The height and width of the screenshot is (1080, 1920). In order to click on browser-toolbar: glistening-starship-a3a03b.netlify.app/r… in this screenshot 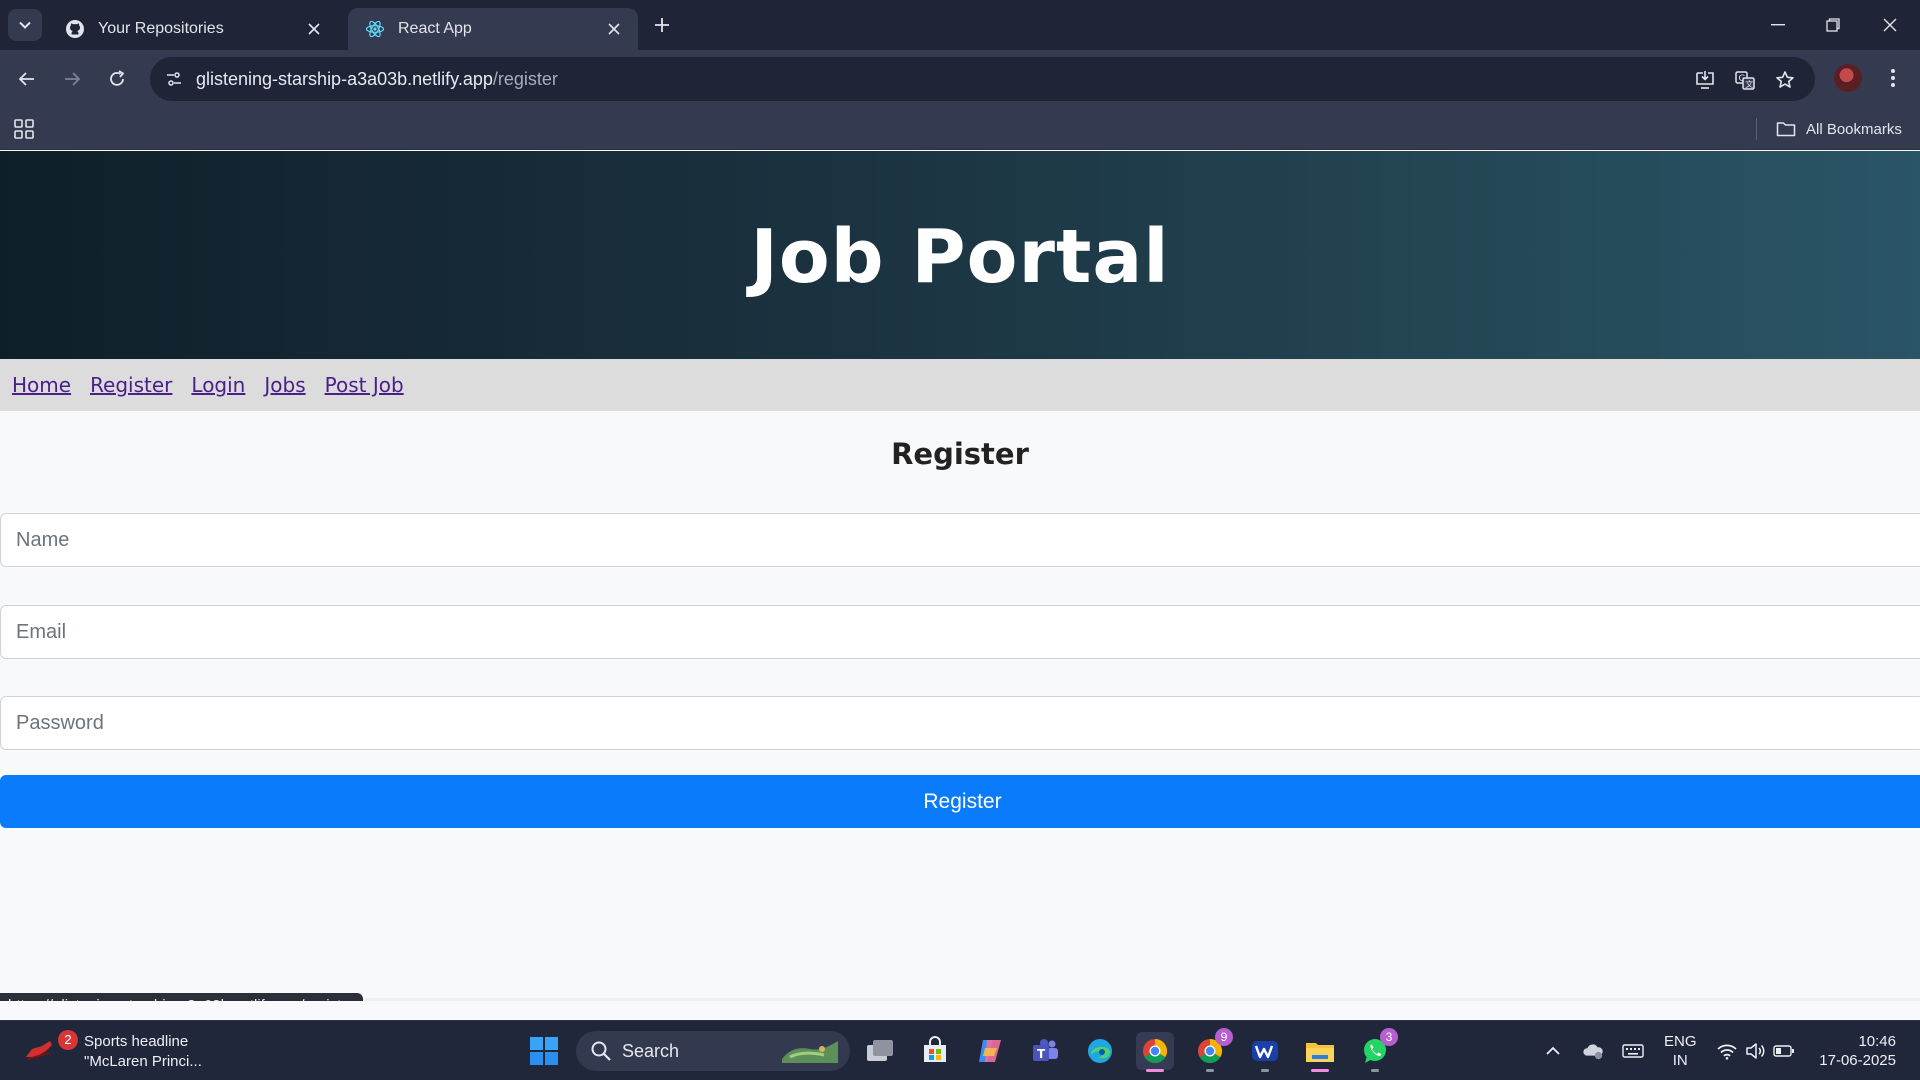, I will do `click(960, 79)`.